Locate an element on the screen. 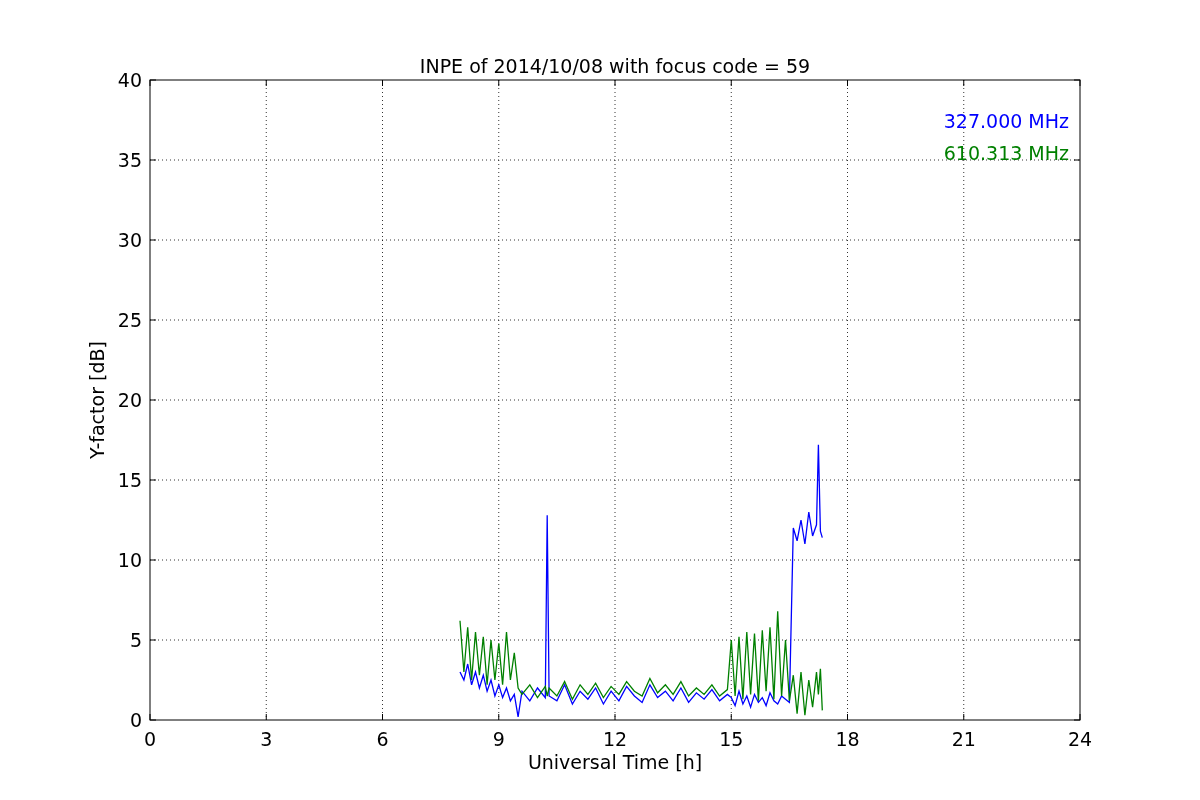  y-tick-label: 40 is located at coordinates (129, 80).